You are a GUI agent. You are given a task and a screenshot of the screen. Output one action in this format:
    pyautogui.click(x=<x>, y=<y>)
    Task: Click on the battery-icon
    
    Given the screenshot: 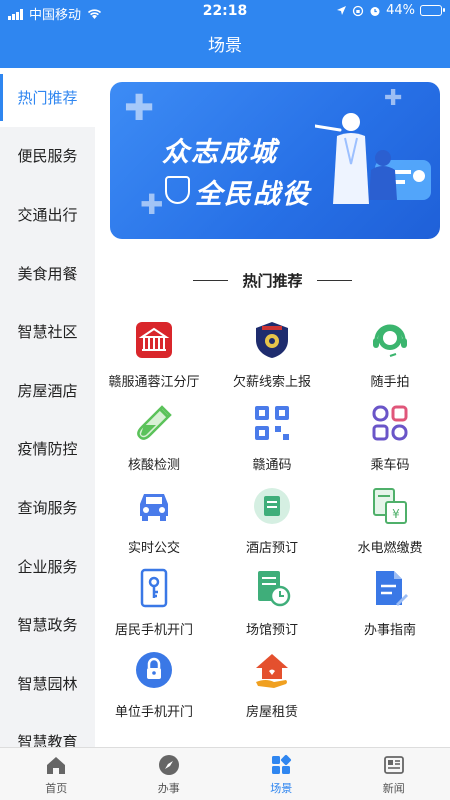 What is the action you would take?
    pyautogui.click(x=432, y=10)
    